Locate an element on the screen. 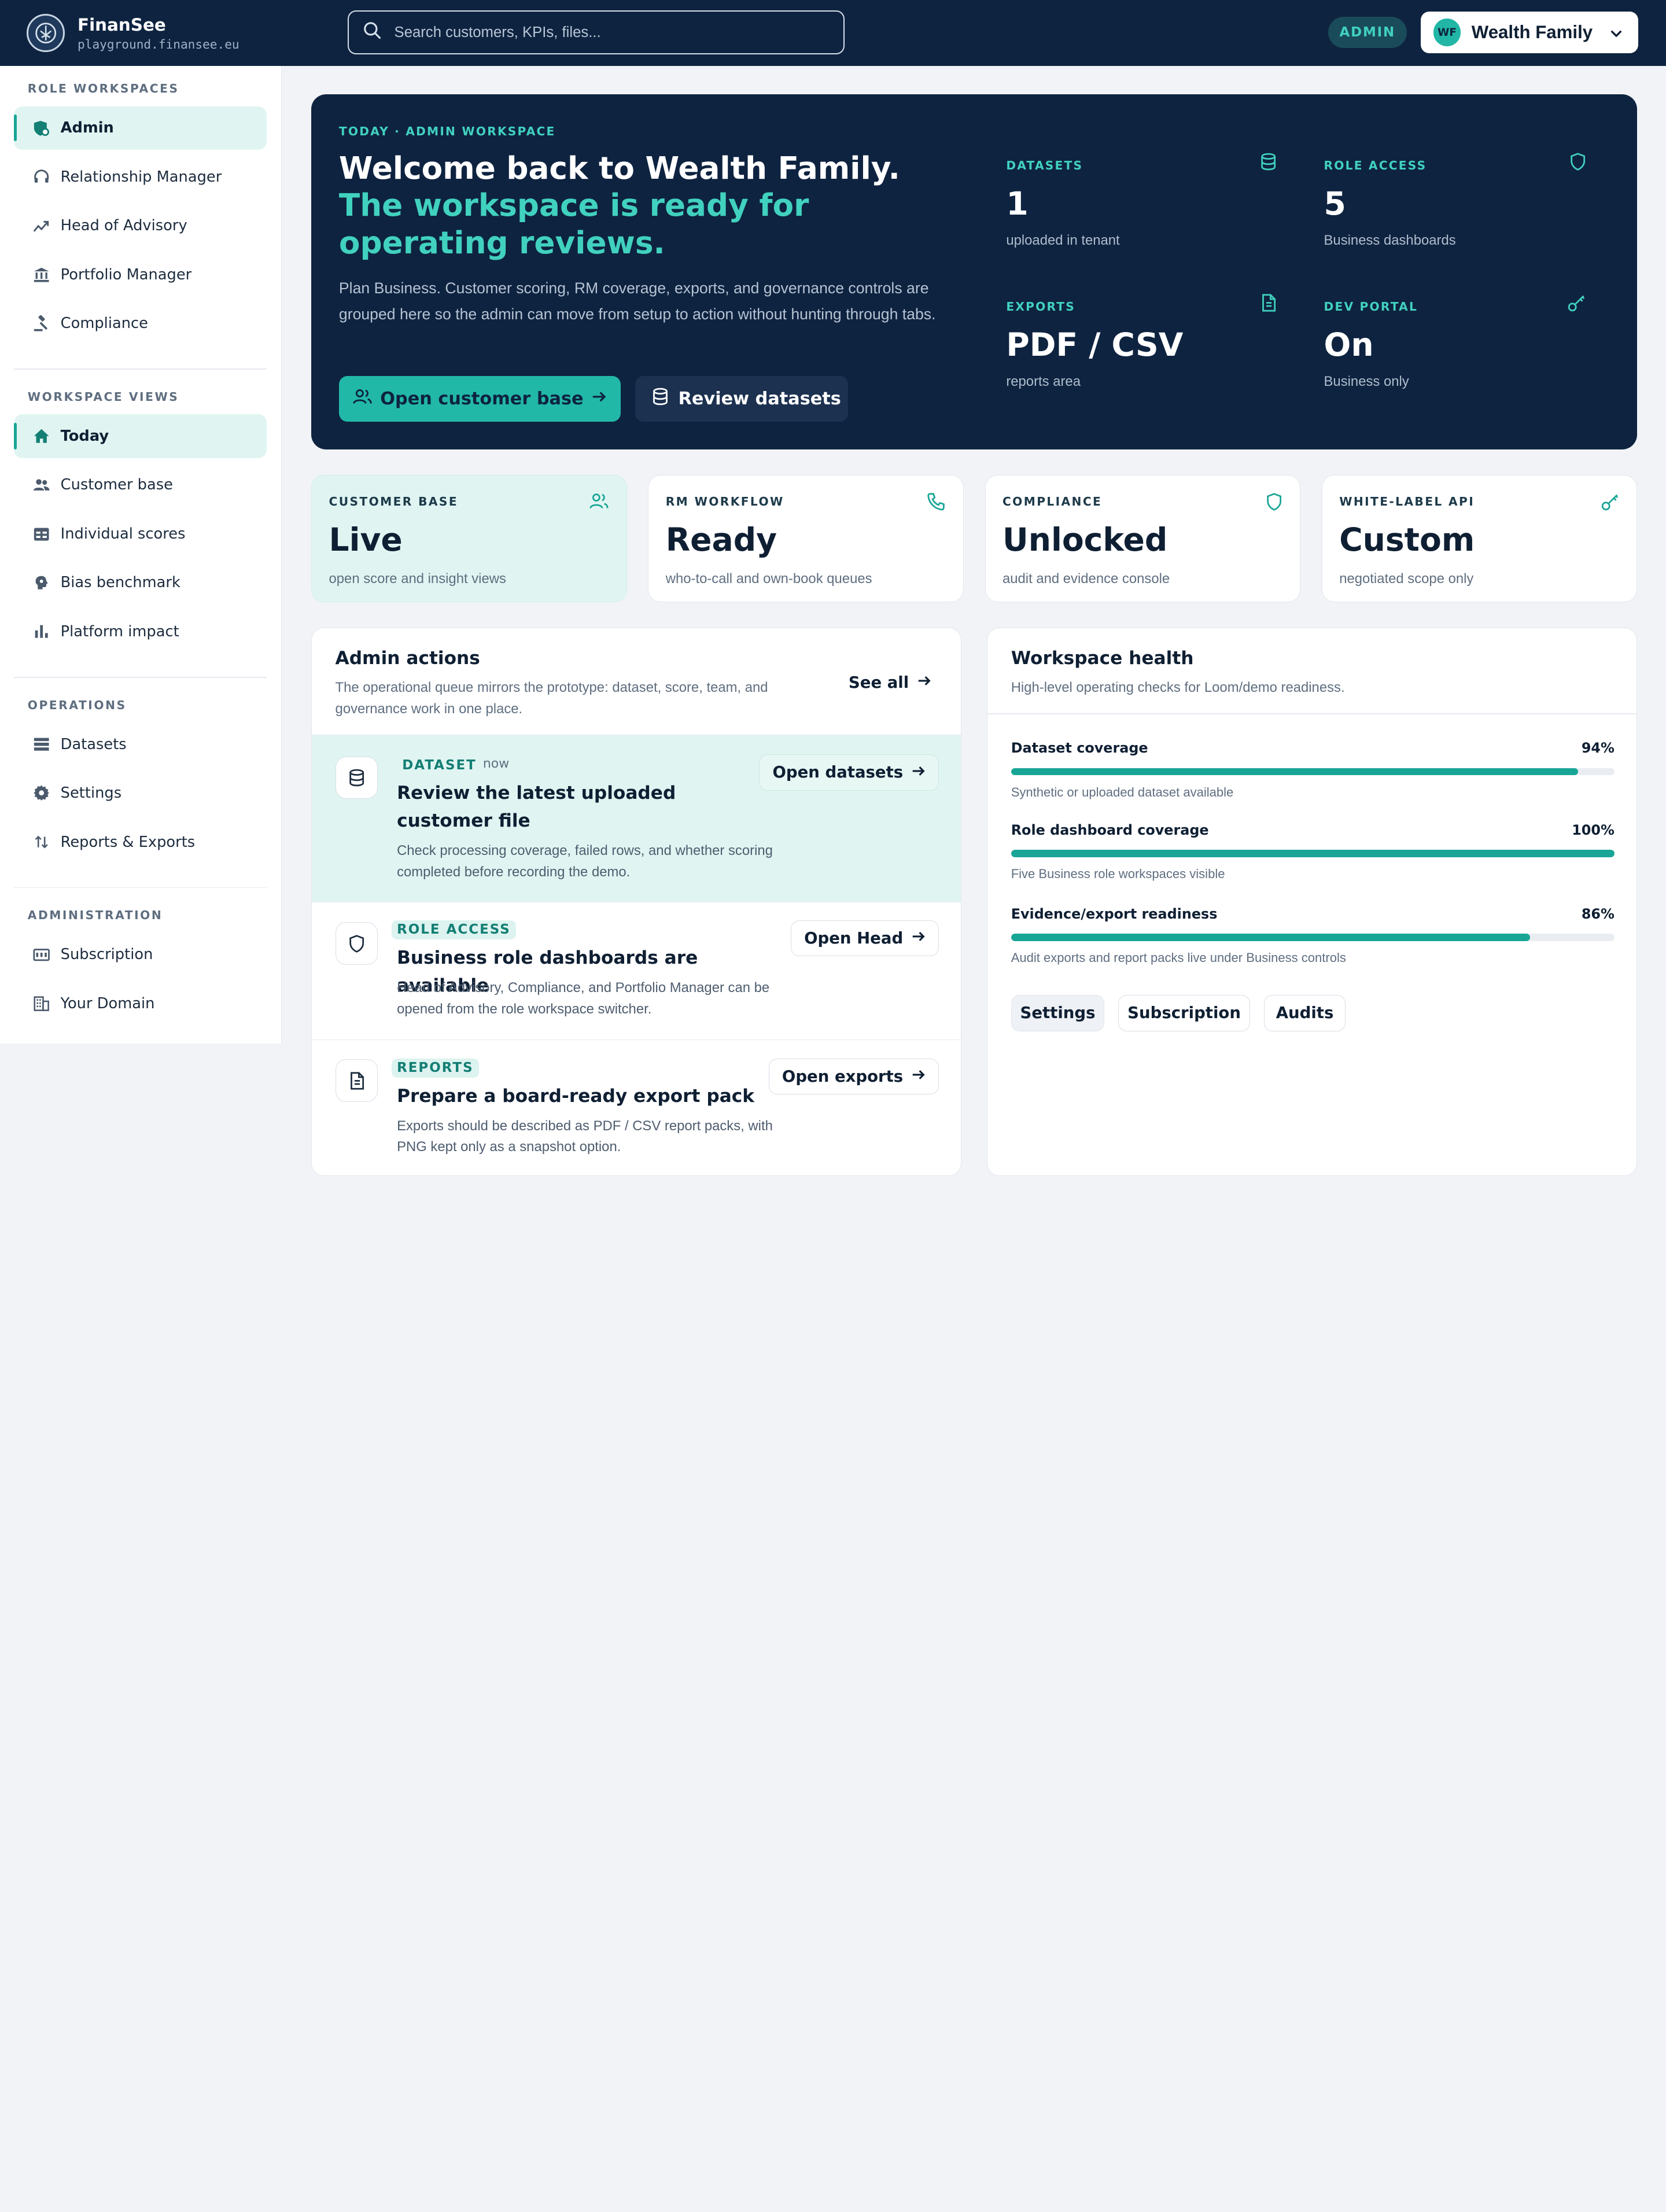 The image size is (1666, 2212). sidebar-item-label: Your Domain is located at coordinates (108, 1003).